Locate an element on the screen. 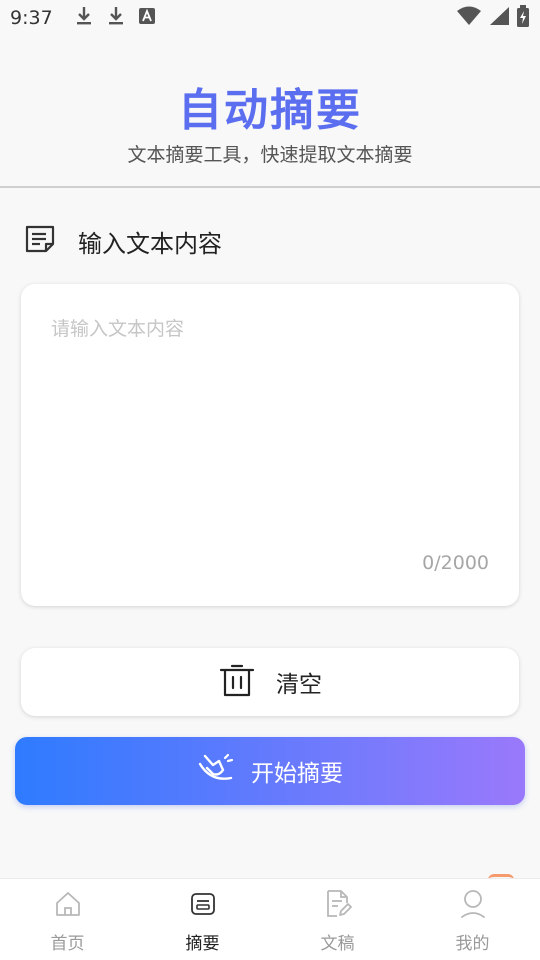  document-edit-icon is located at coordinates (338, 904).